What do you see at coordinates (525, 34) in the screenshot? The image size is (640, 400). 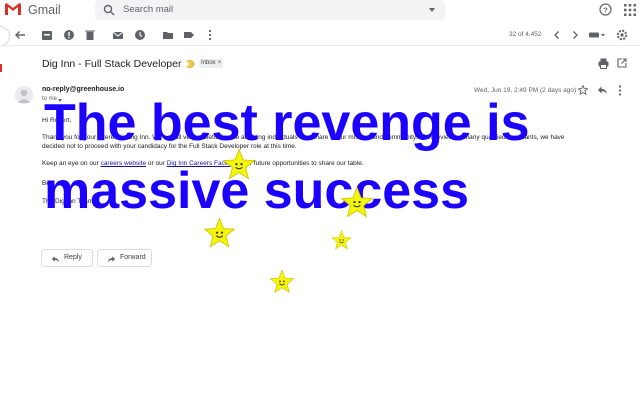 I see `message-count: 32 of 4,452` at bounding box center [525, 34].